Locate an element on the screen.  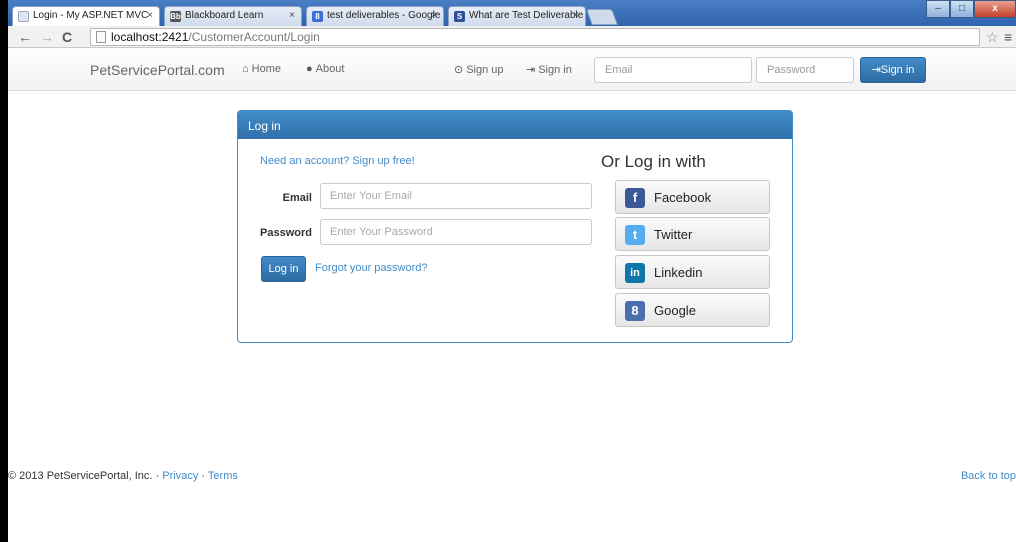
email-label: Email is located at coordinates (297, 198).